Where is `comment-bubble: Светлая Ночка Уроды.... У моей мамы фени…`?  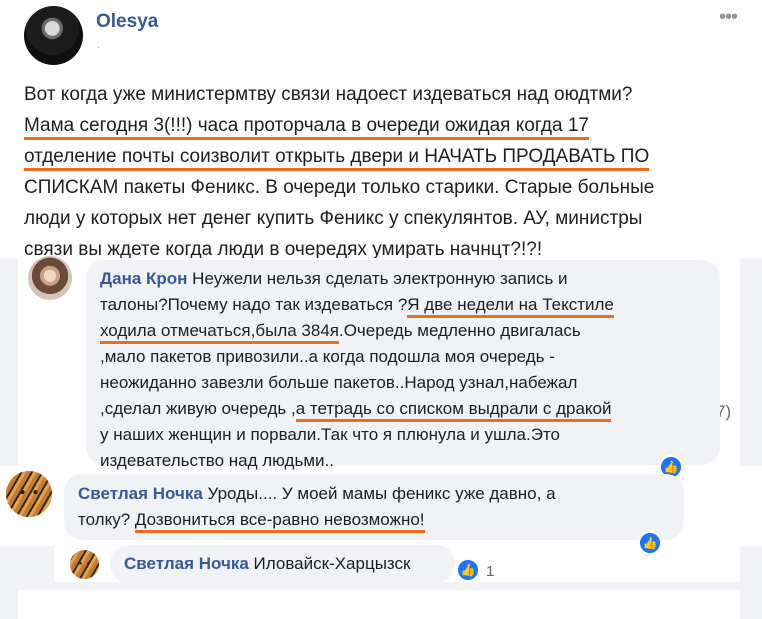
comment-bubble: Светлая Ночка Уроды.... У моей мамы фени… is located at coordinates (374, 507).